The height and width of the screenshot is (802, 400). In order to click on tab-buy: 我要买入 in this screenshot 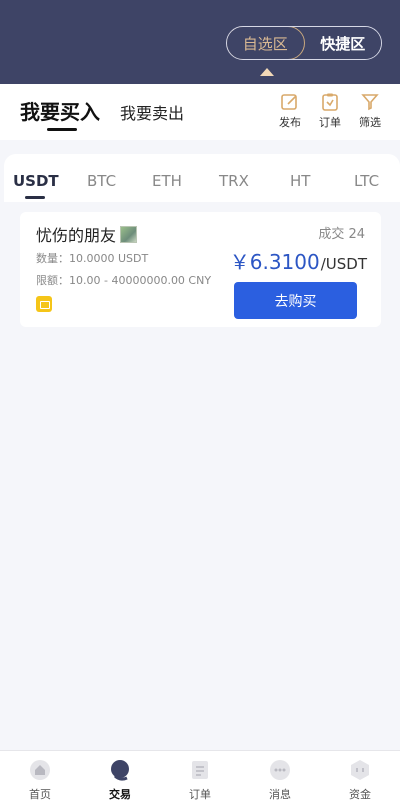, I will do `click(60, 110)`.